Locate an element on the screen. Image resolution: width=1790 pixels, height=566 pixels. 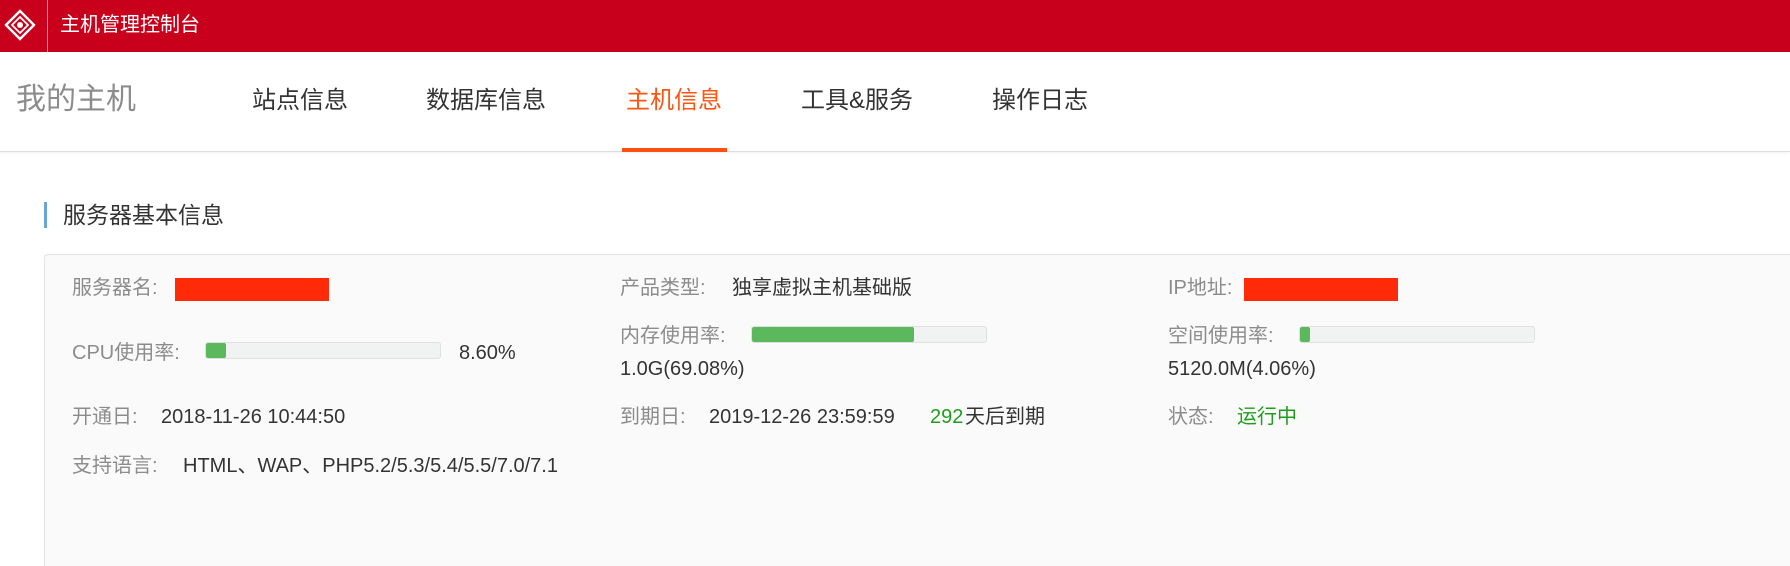
cpu-progress-bar is located at coordinates (323, 350).